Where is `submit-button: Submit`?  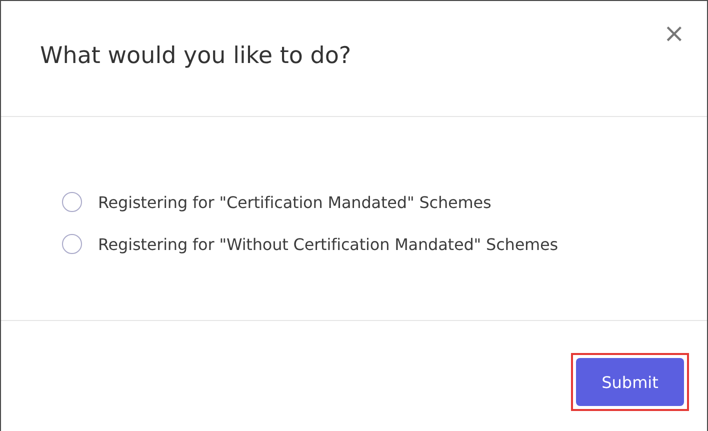
submit-button: Submit is located at coordinates (630, 382).